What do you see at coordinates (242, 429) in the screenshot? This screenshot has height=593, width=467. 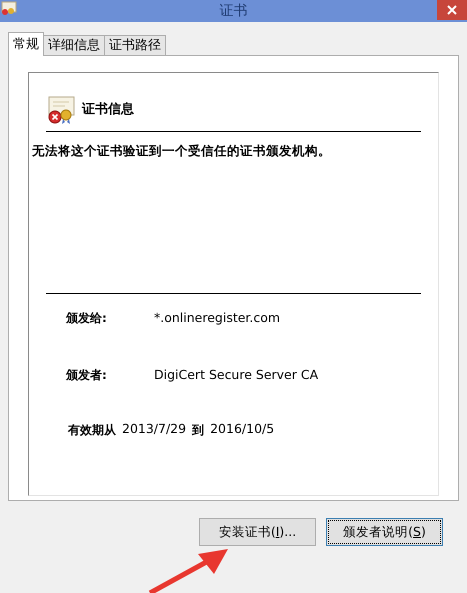 I see `field-value: 2016/10/5` at bounding box center [242, 429].